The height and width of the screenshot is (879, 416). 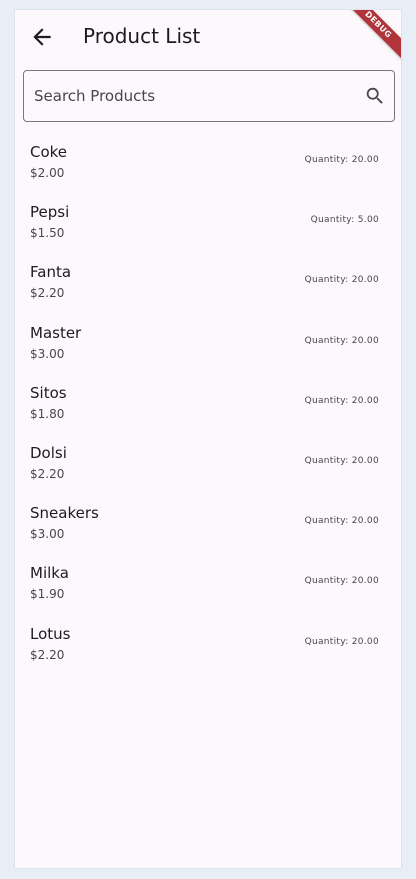 I want to click on product-price: $1.50, so click(x=47, y=233).